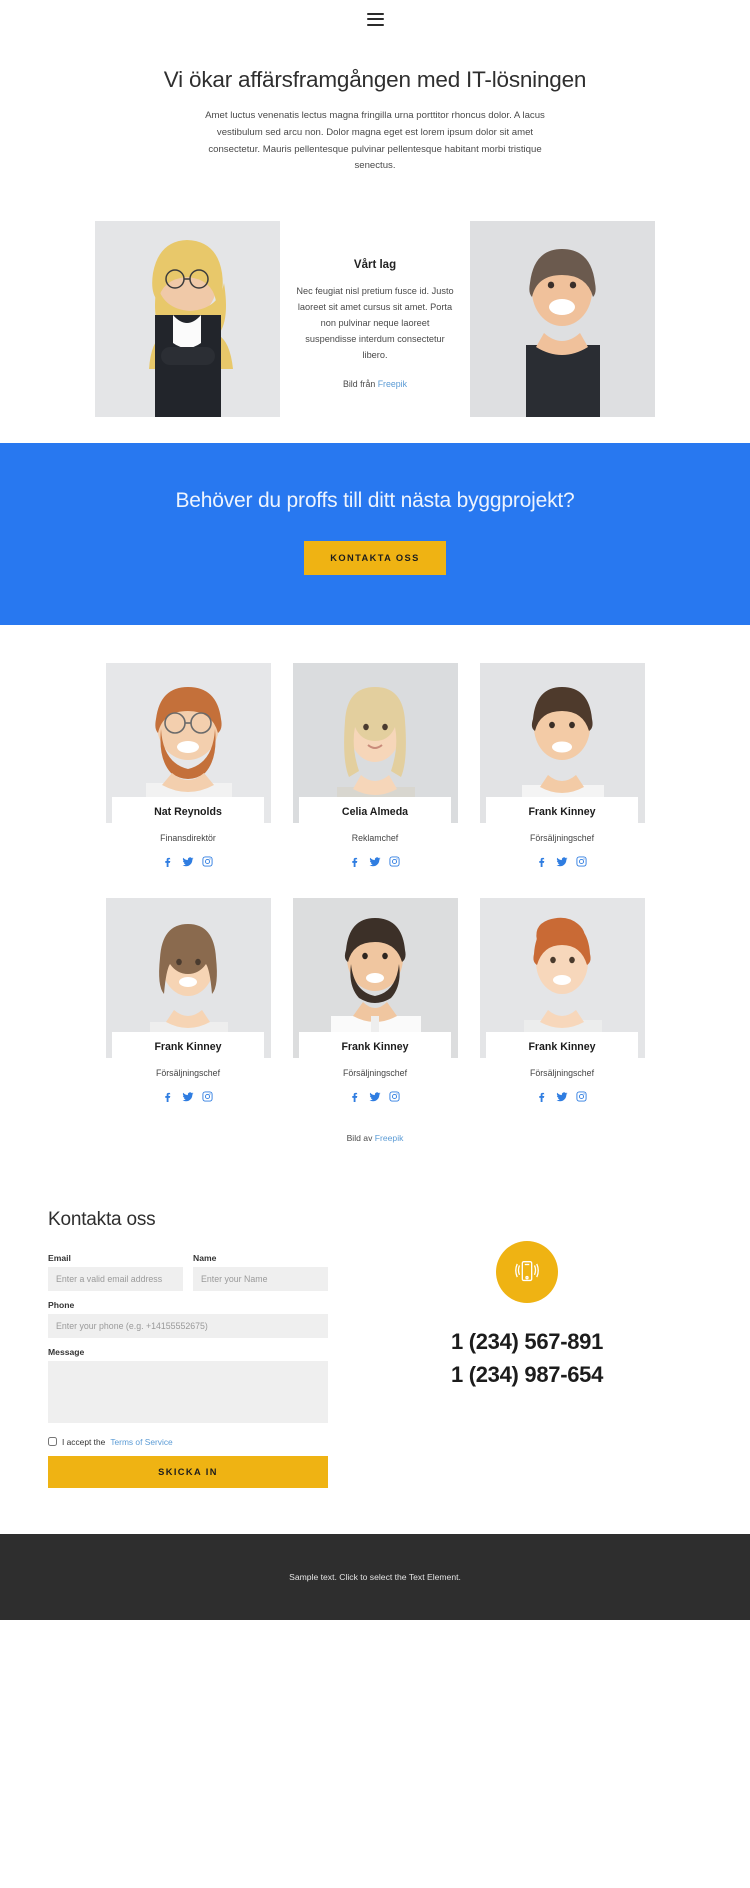 The height and width of the screenshot is (1888, 750). What do you see at coordinates (188, 1391) in the screenshot?
I see `message-textarea` at bounding box center [188, 1391].